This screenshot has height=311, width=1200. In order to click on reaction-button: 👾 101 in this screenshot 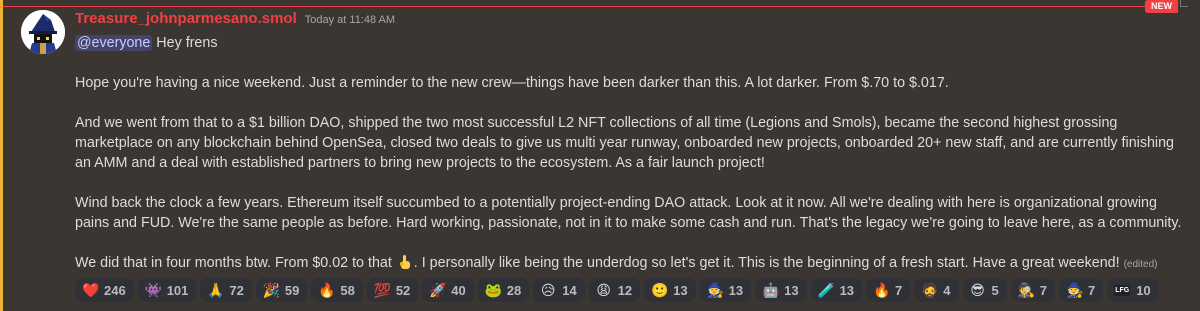, I will do `click(167, 290)`.